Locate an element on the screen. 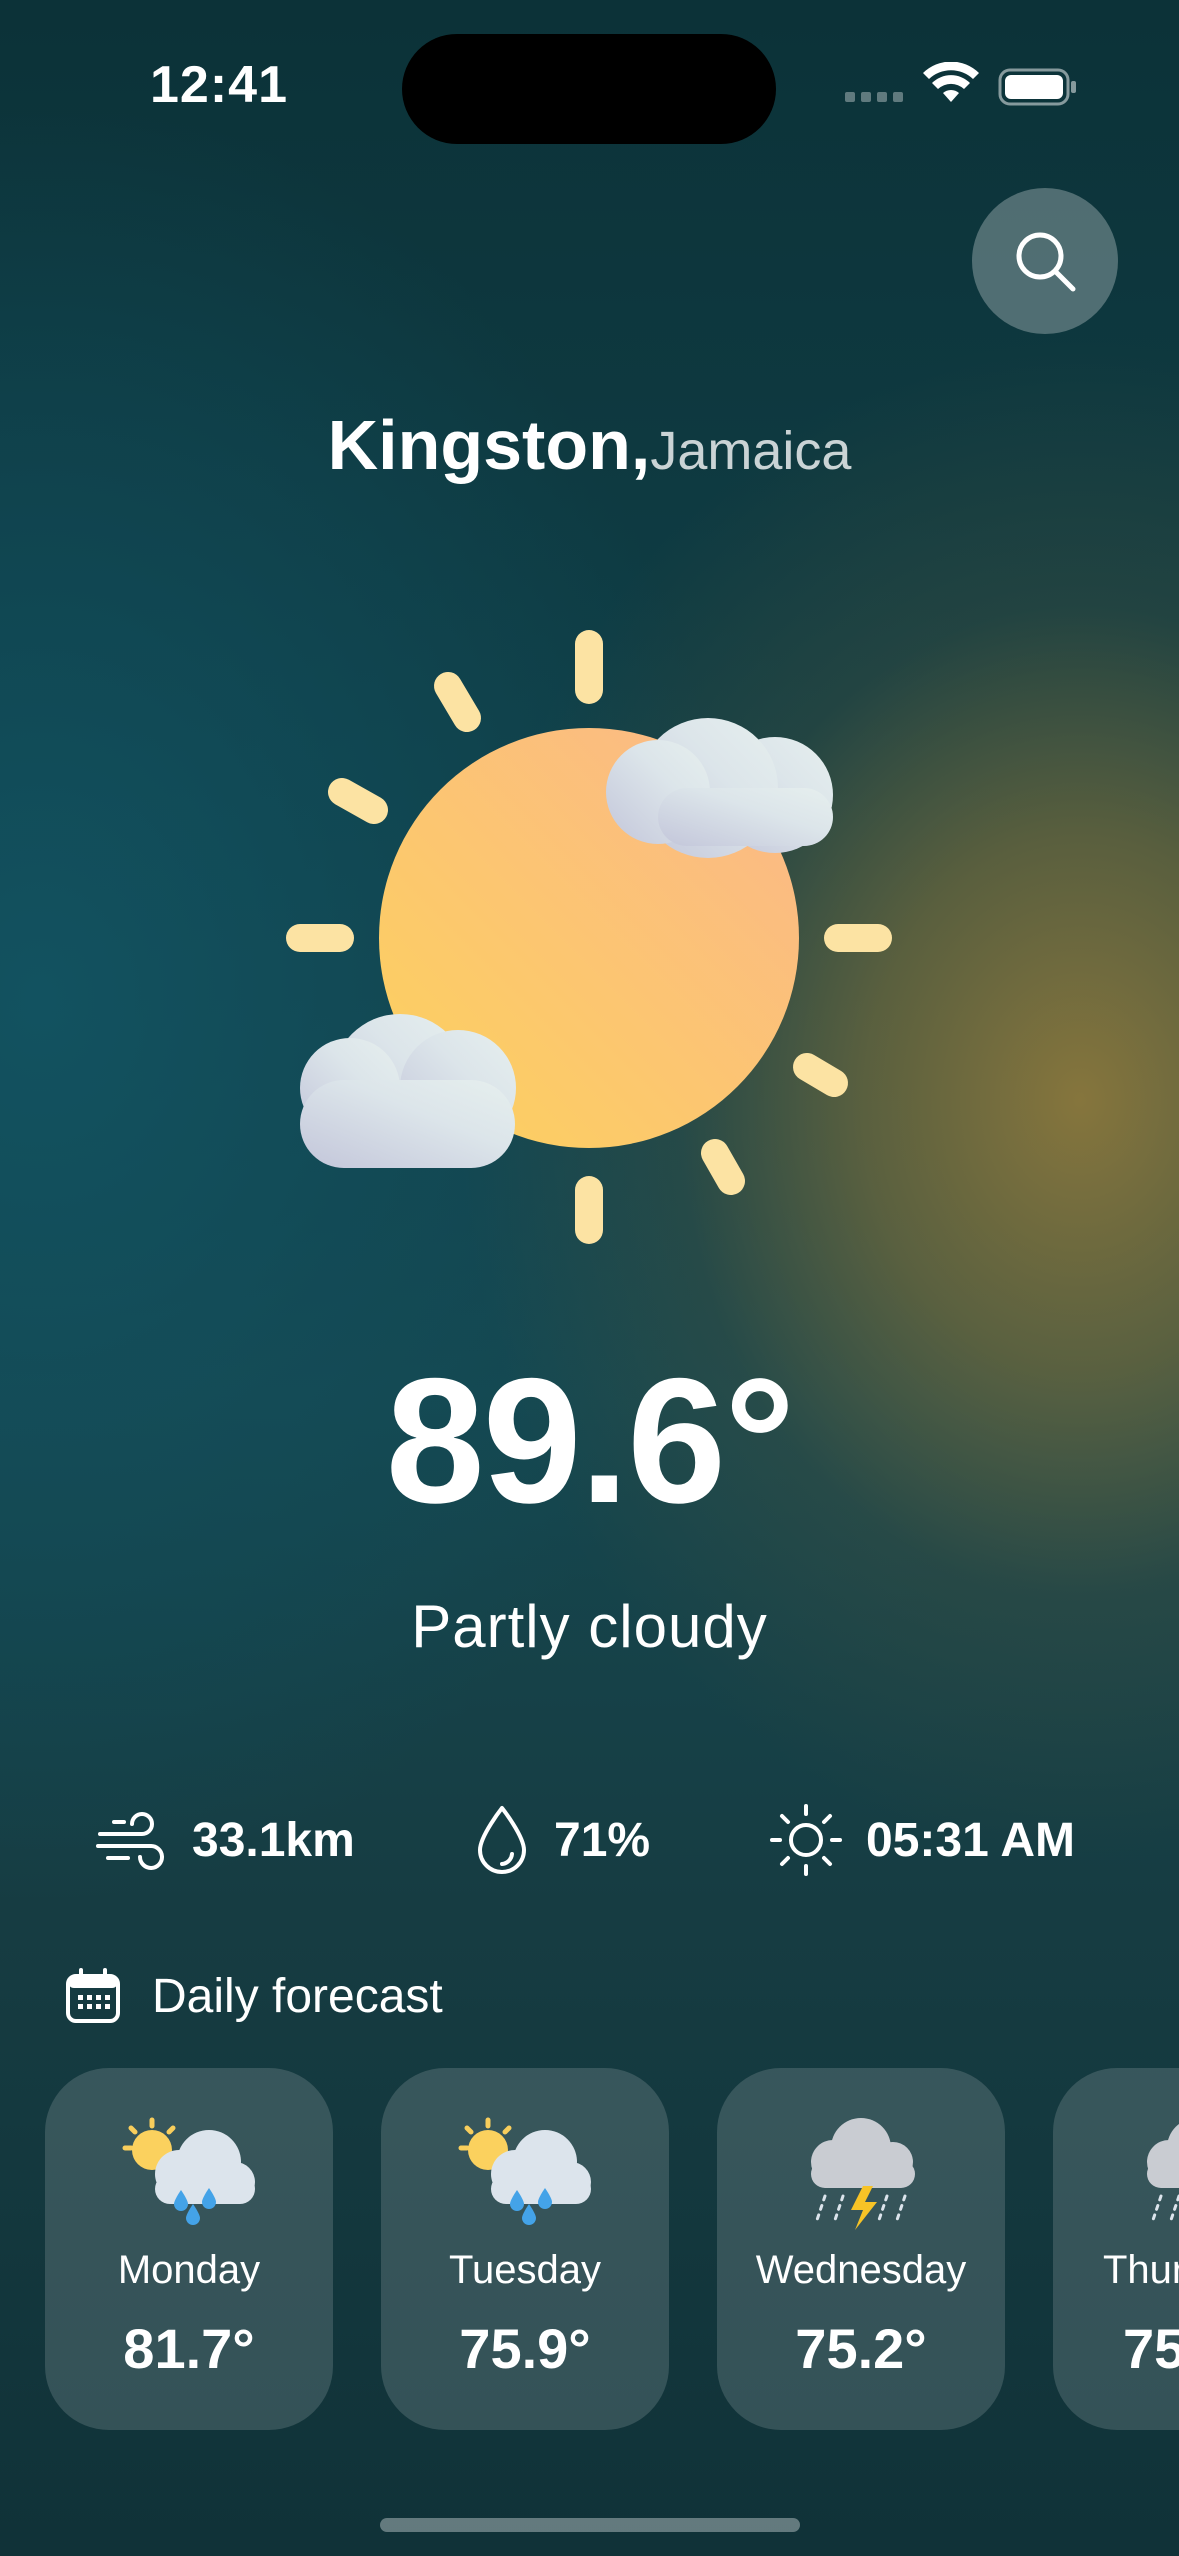 This screenshot has height=2556, width=1179. city-name: Kingston, is located at coordinates (489, 445).